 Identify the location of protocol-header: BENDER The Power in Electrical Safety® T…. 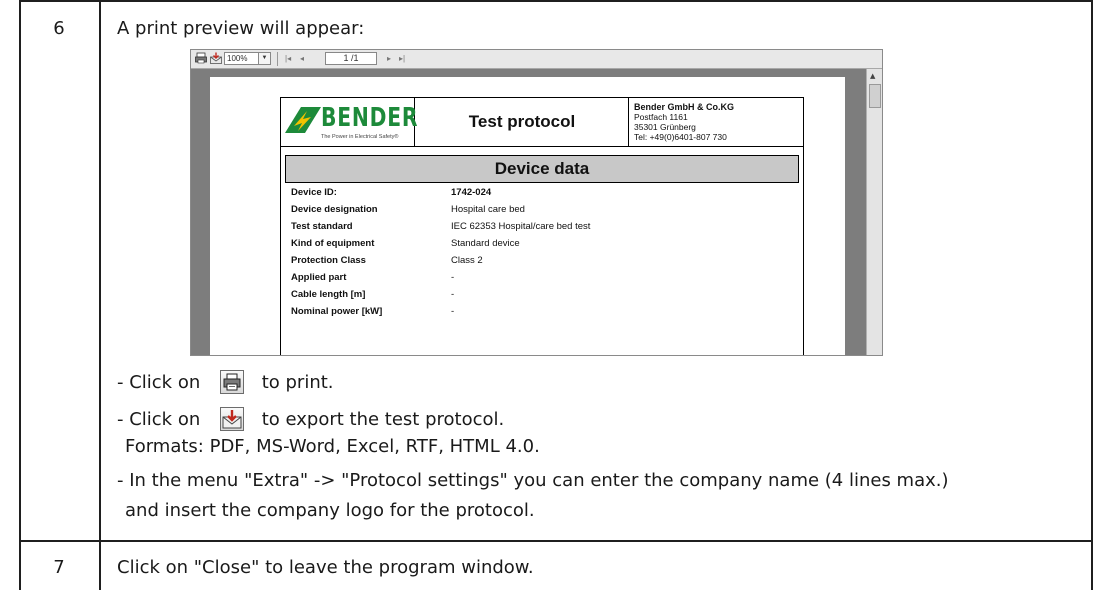
(542, 122).